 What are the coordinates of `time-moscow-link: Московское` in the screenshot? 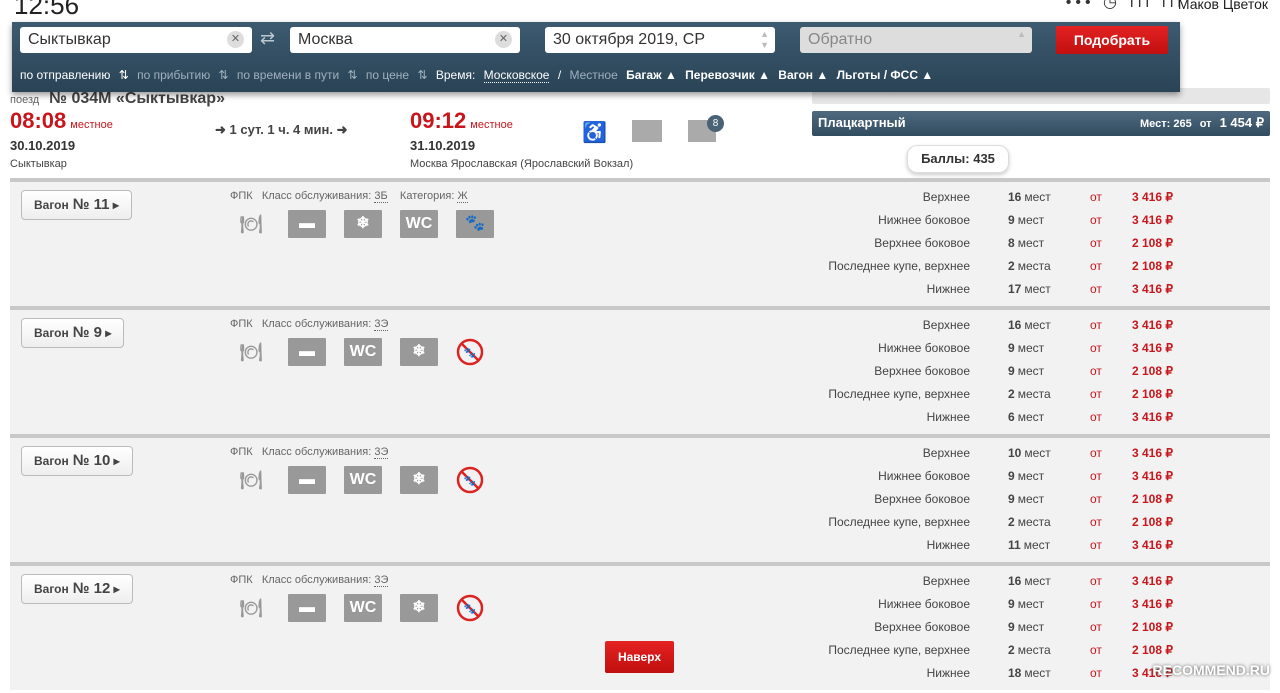 It's located at (516, 75).